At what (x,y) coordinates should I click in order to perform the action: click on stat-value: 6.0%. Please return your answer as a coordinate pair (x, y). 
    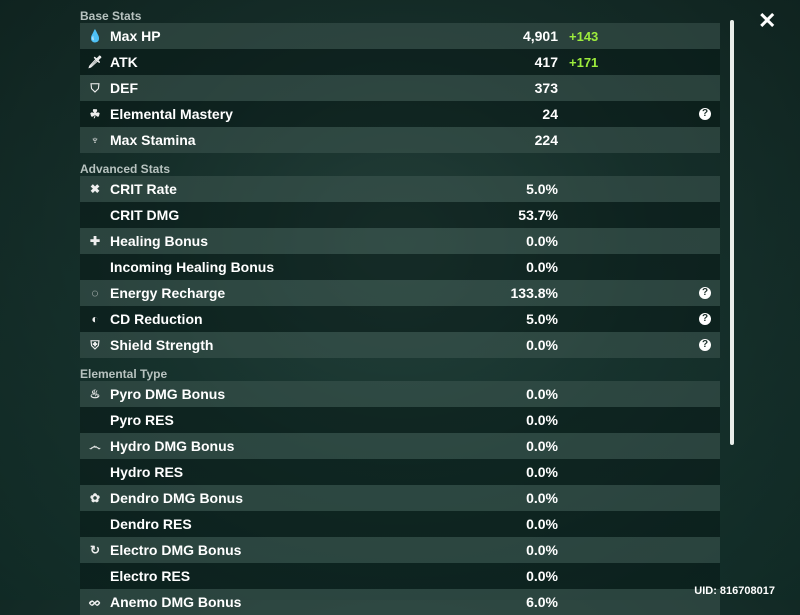
    Looking at the image, I should click on (542, 602).